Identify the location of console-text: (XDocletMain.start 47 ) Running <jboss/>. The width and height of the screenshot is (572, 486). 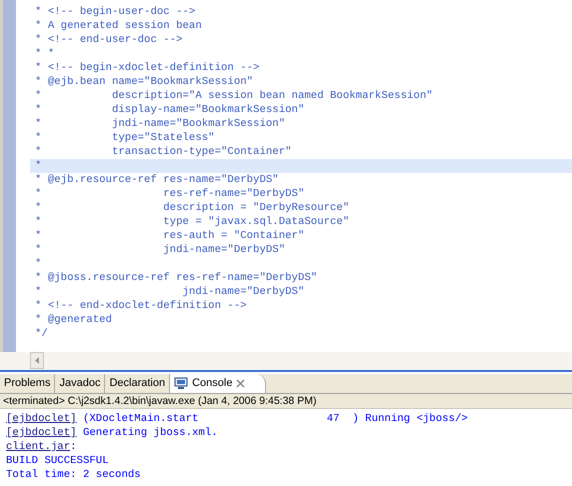
(275, 419).